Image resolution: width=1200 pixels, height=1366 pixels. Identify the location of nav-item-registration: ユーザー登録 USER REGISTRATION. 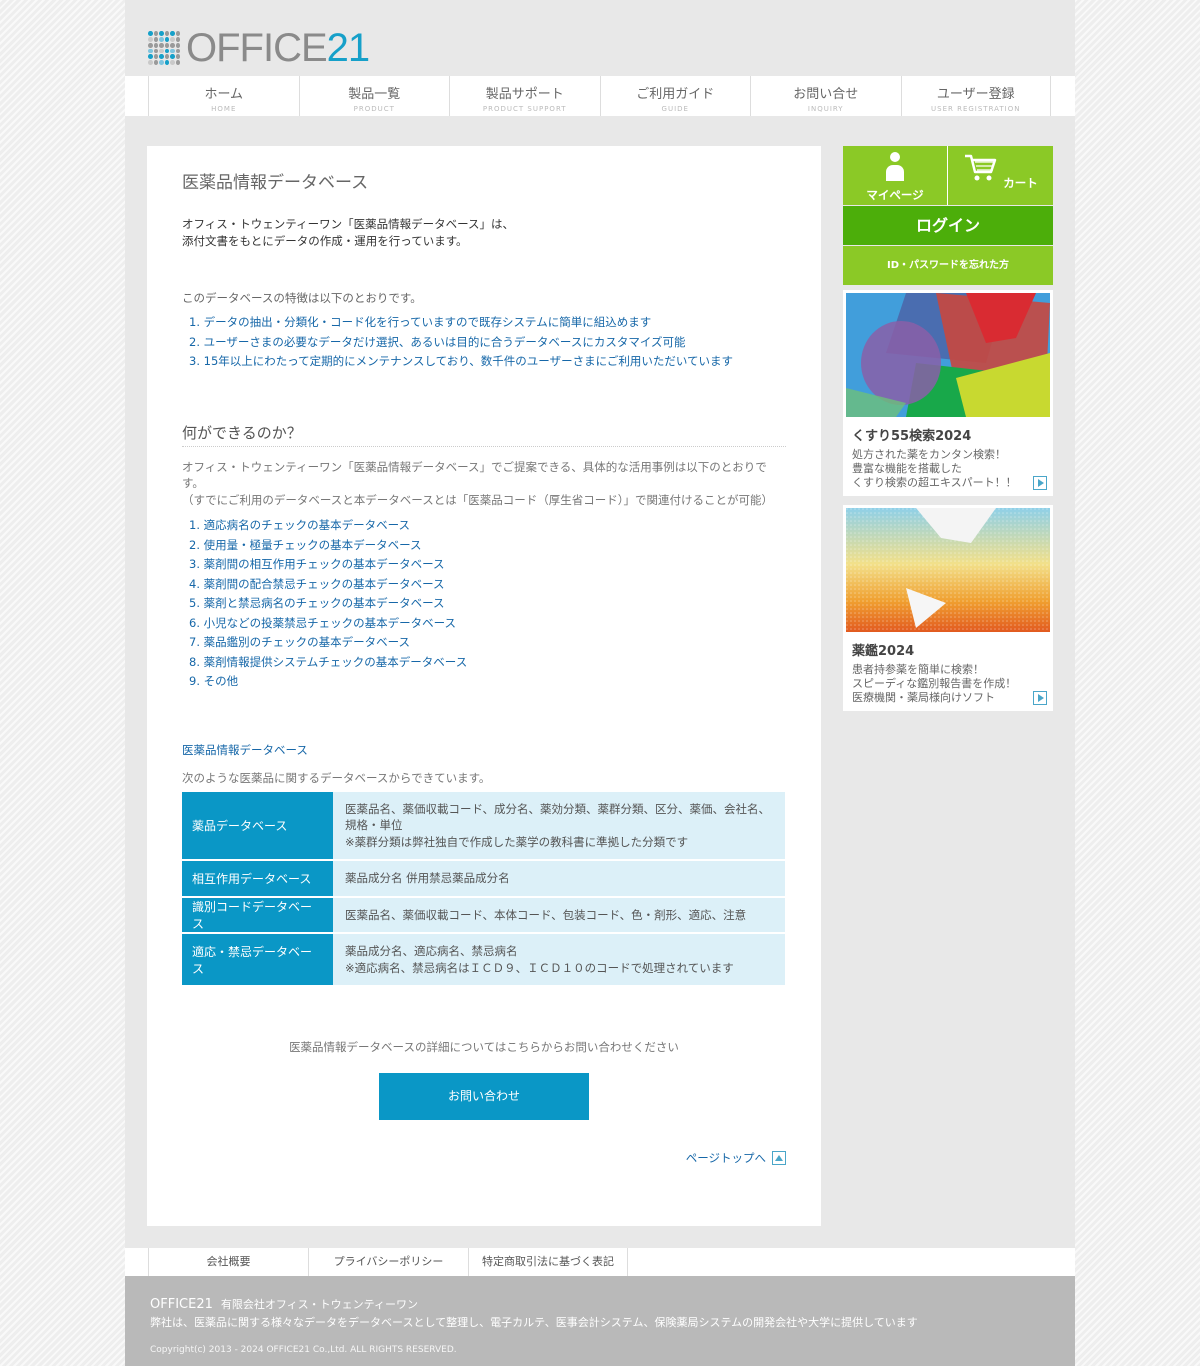
(975, 96).